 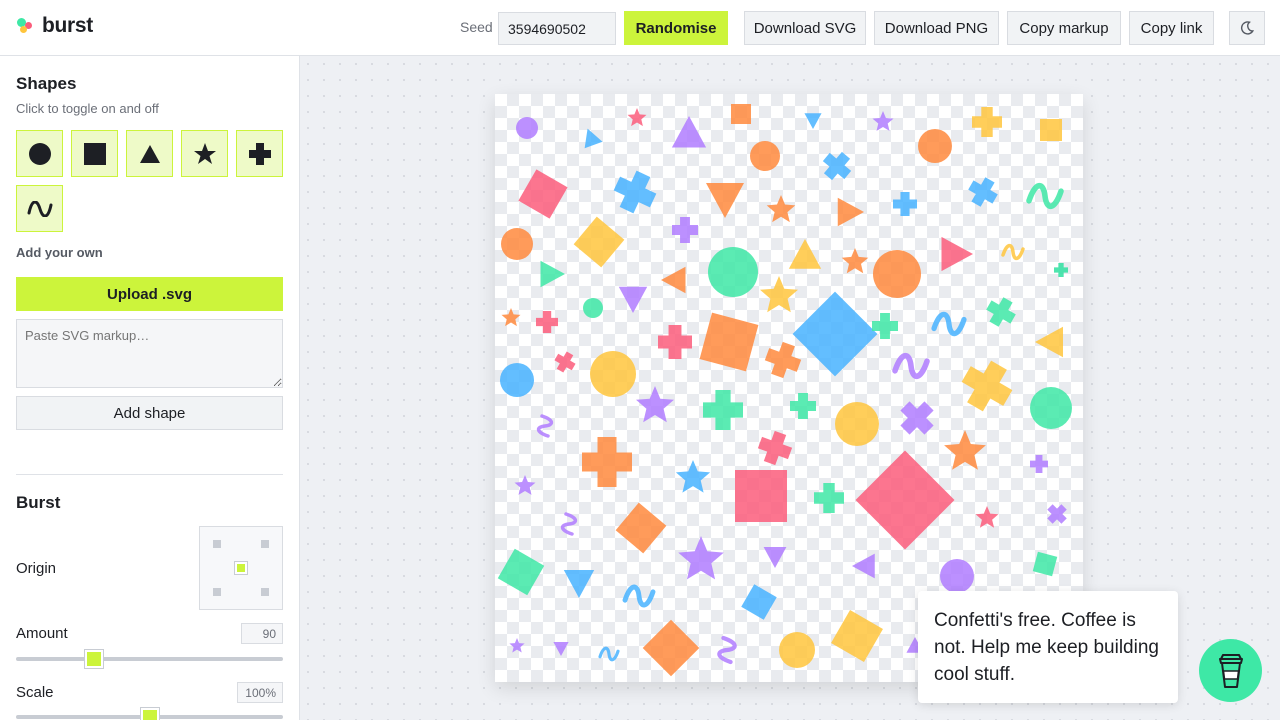 I want to click on scale-slider-thumb, so click(x=150, y=713).